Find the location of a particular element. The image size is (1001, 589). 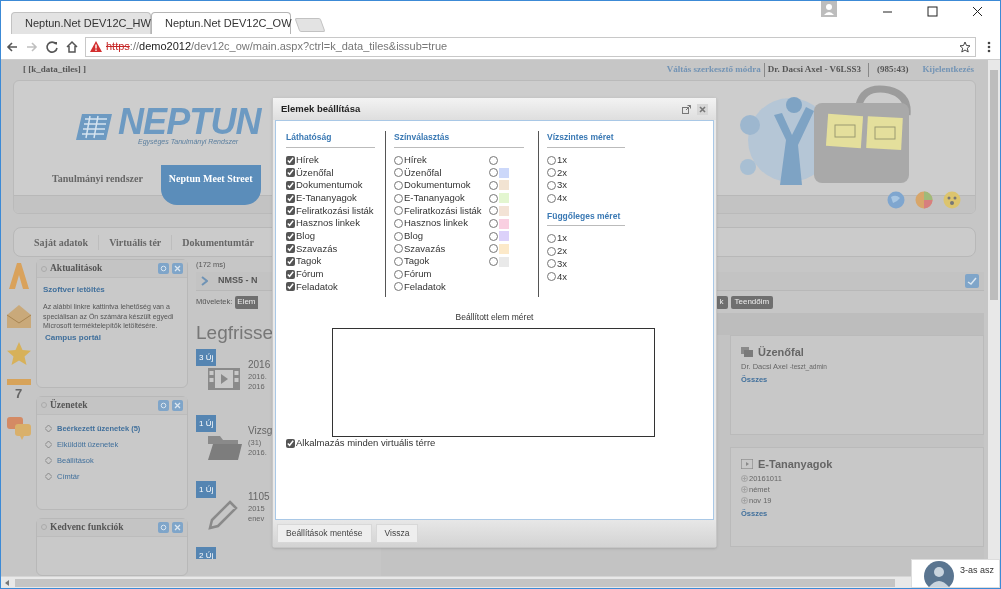

section-heading: Láthatóság is located at coordinates (330, 139).